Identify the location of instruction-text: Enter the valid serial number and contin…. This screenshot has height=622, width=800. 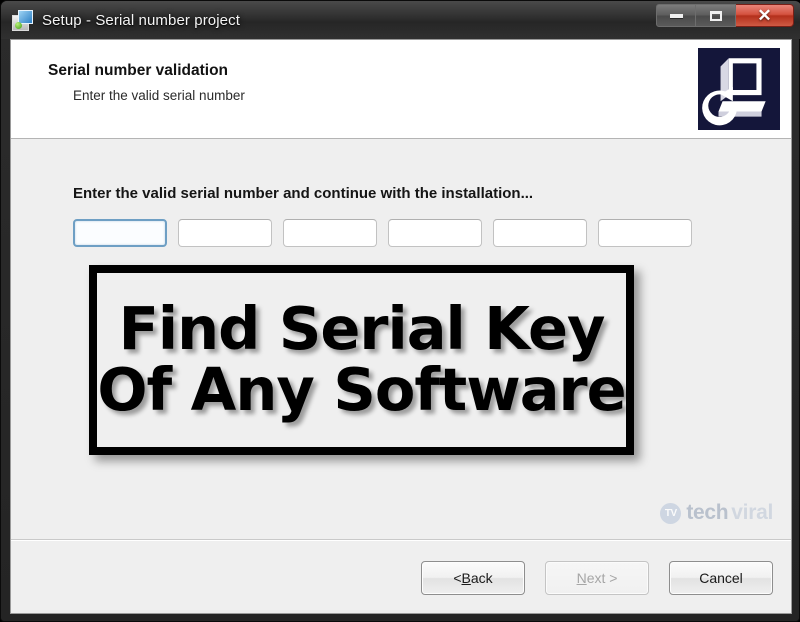
(303, 193).